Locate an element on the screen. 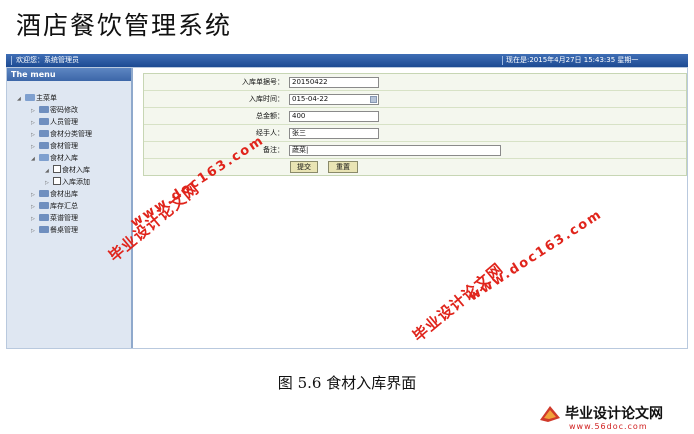  sidebar-subitem-stock-add: ▷ 入库添加 is located at coordinates (67, 182).